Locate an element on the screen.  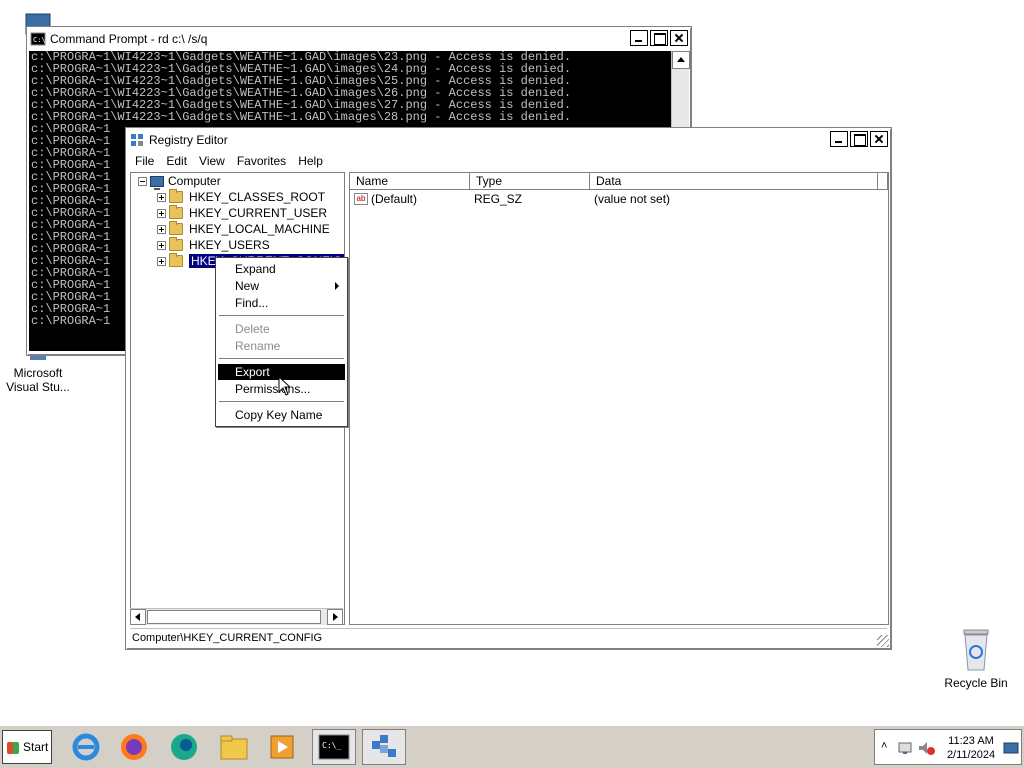
tree-item-hkey-local-machine: HKEY_LOCAL_MACHINE is located at coordinates (243, 229).